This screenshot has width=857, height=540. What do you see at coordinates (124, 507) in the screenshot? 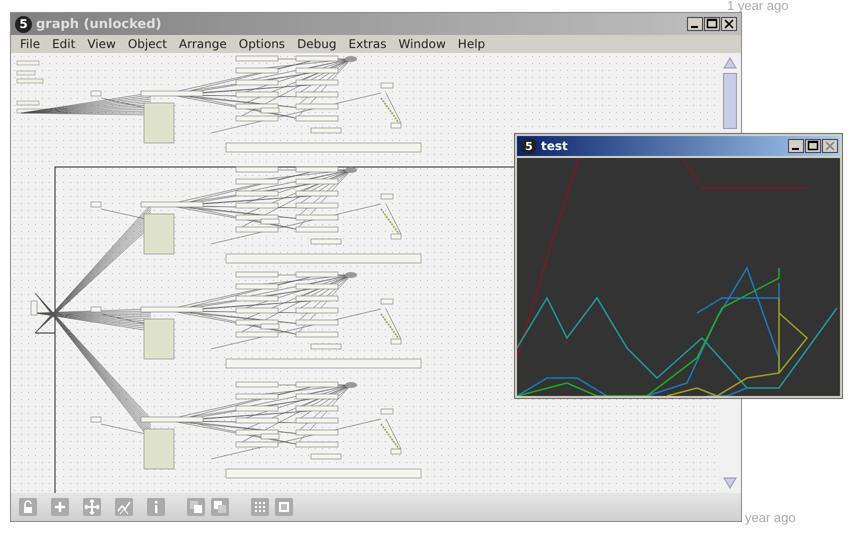
I see `chart-icon` at bounding box center [124, 507].